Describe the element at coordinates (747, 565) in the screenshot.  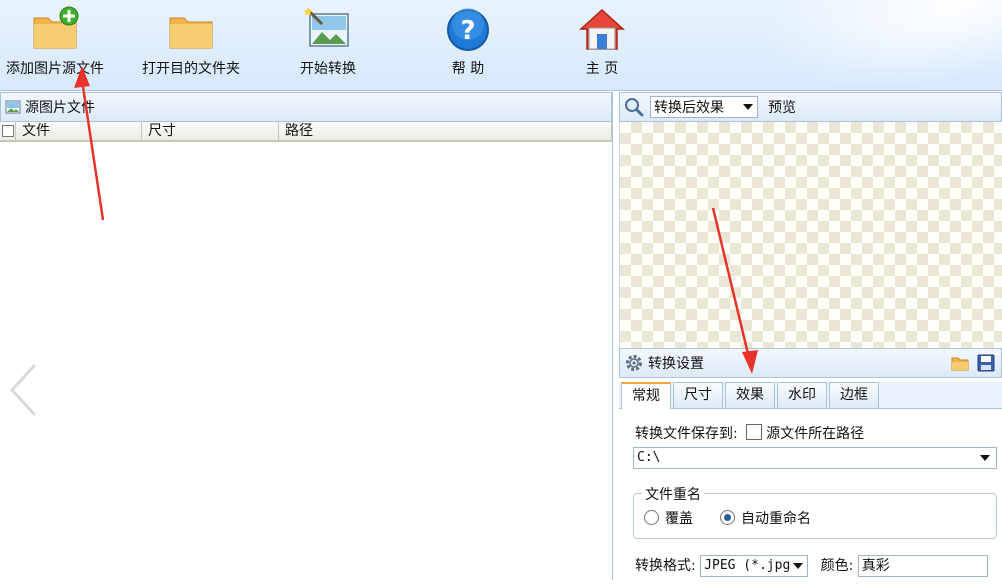
I see `format-value: JPEG (*.jpg` at that location.